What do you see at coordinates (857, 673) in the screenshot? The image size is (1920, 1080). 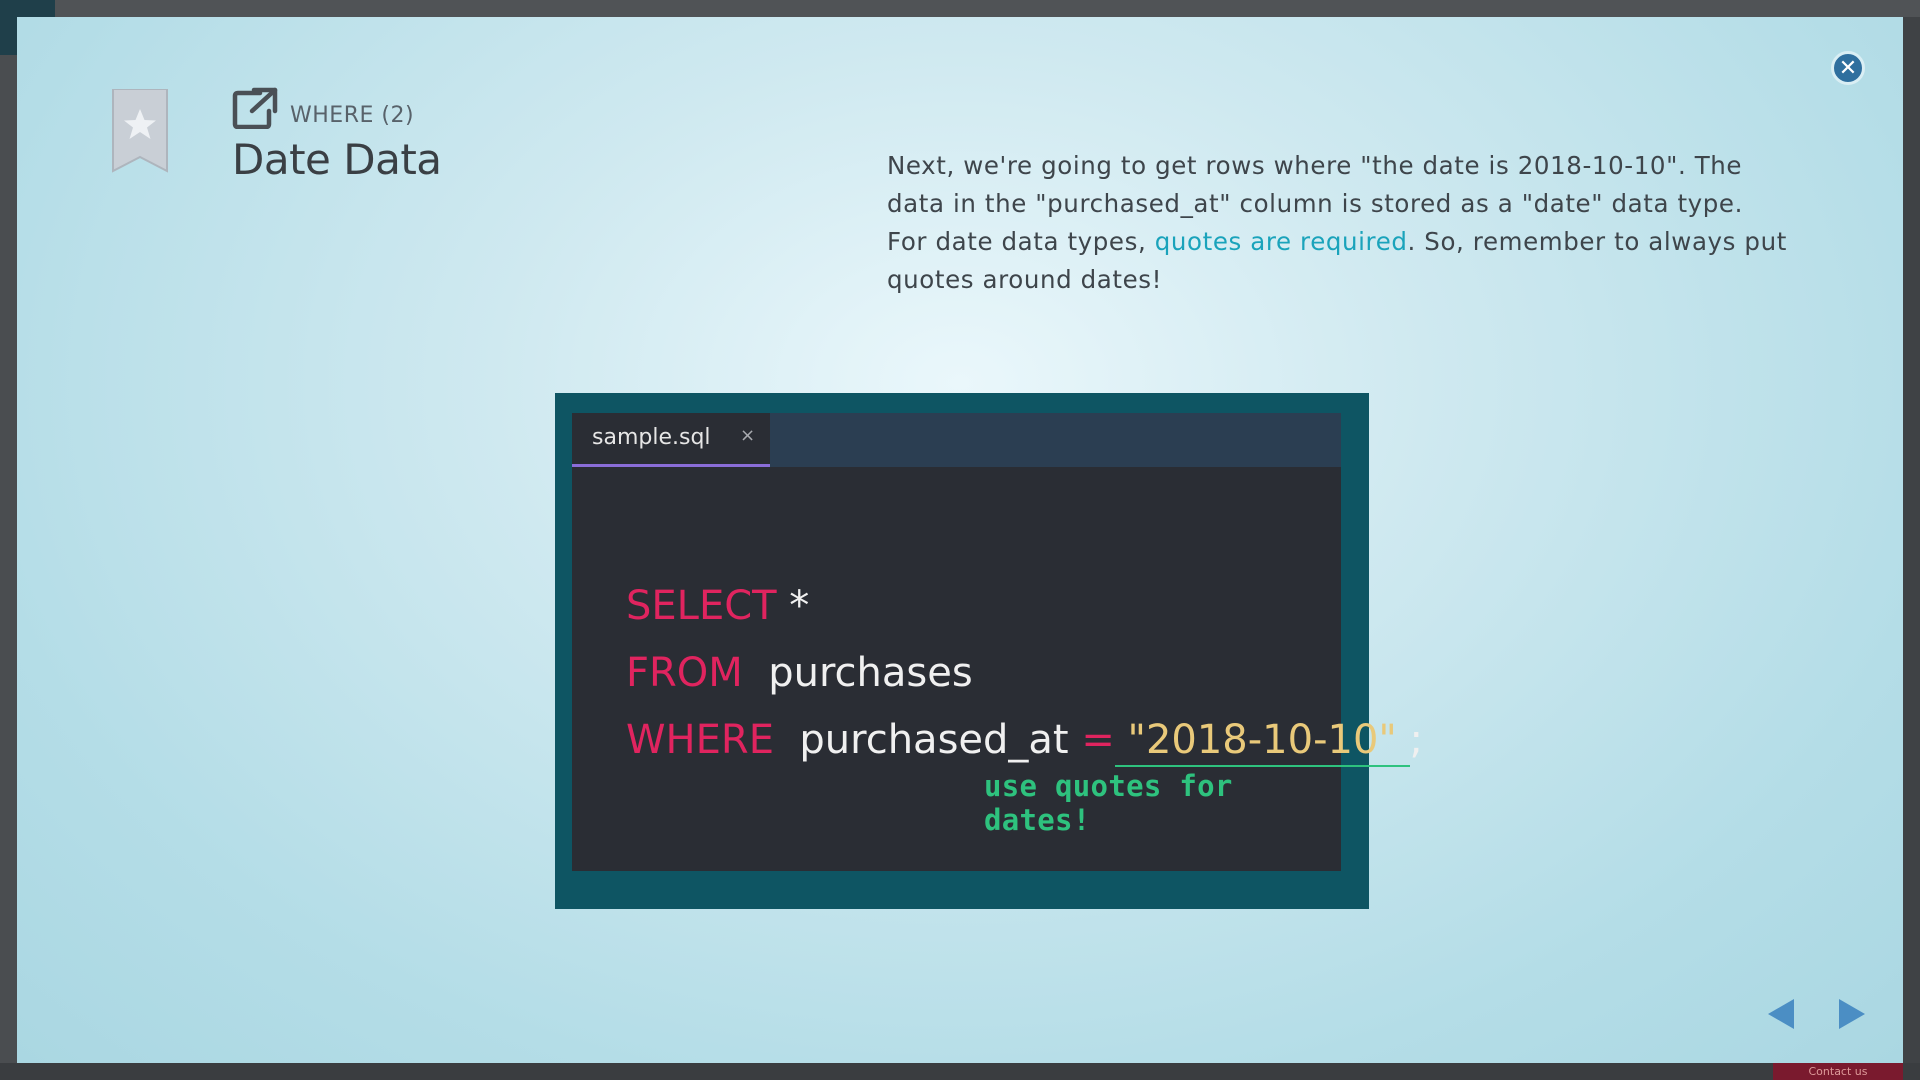 I see `code-table-name: purchases` at bounding box center [857, 673].